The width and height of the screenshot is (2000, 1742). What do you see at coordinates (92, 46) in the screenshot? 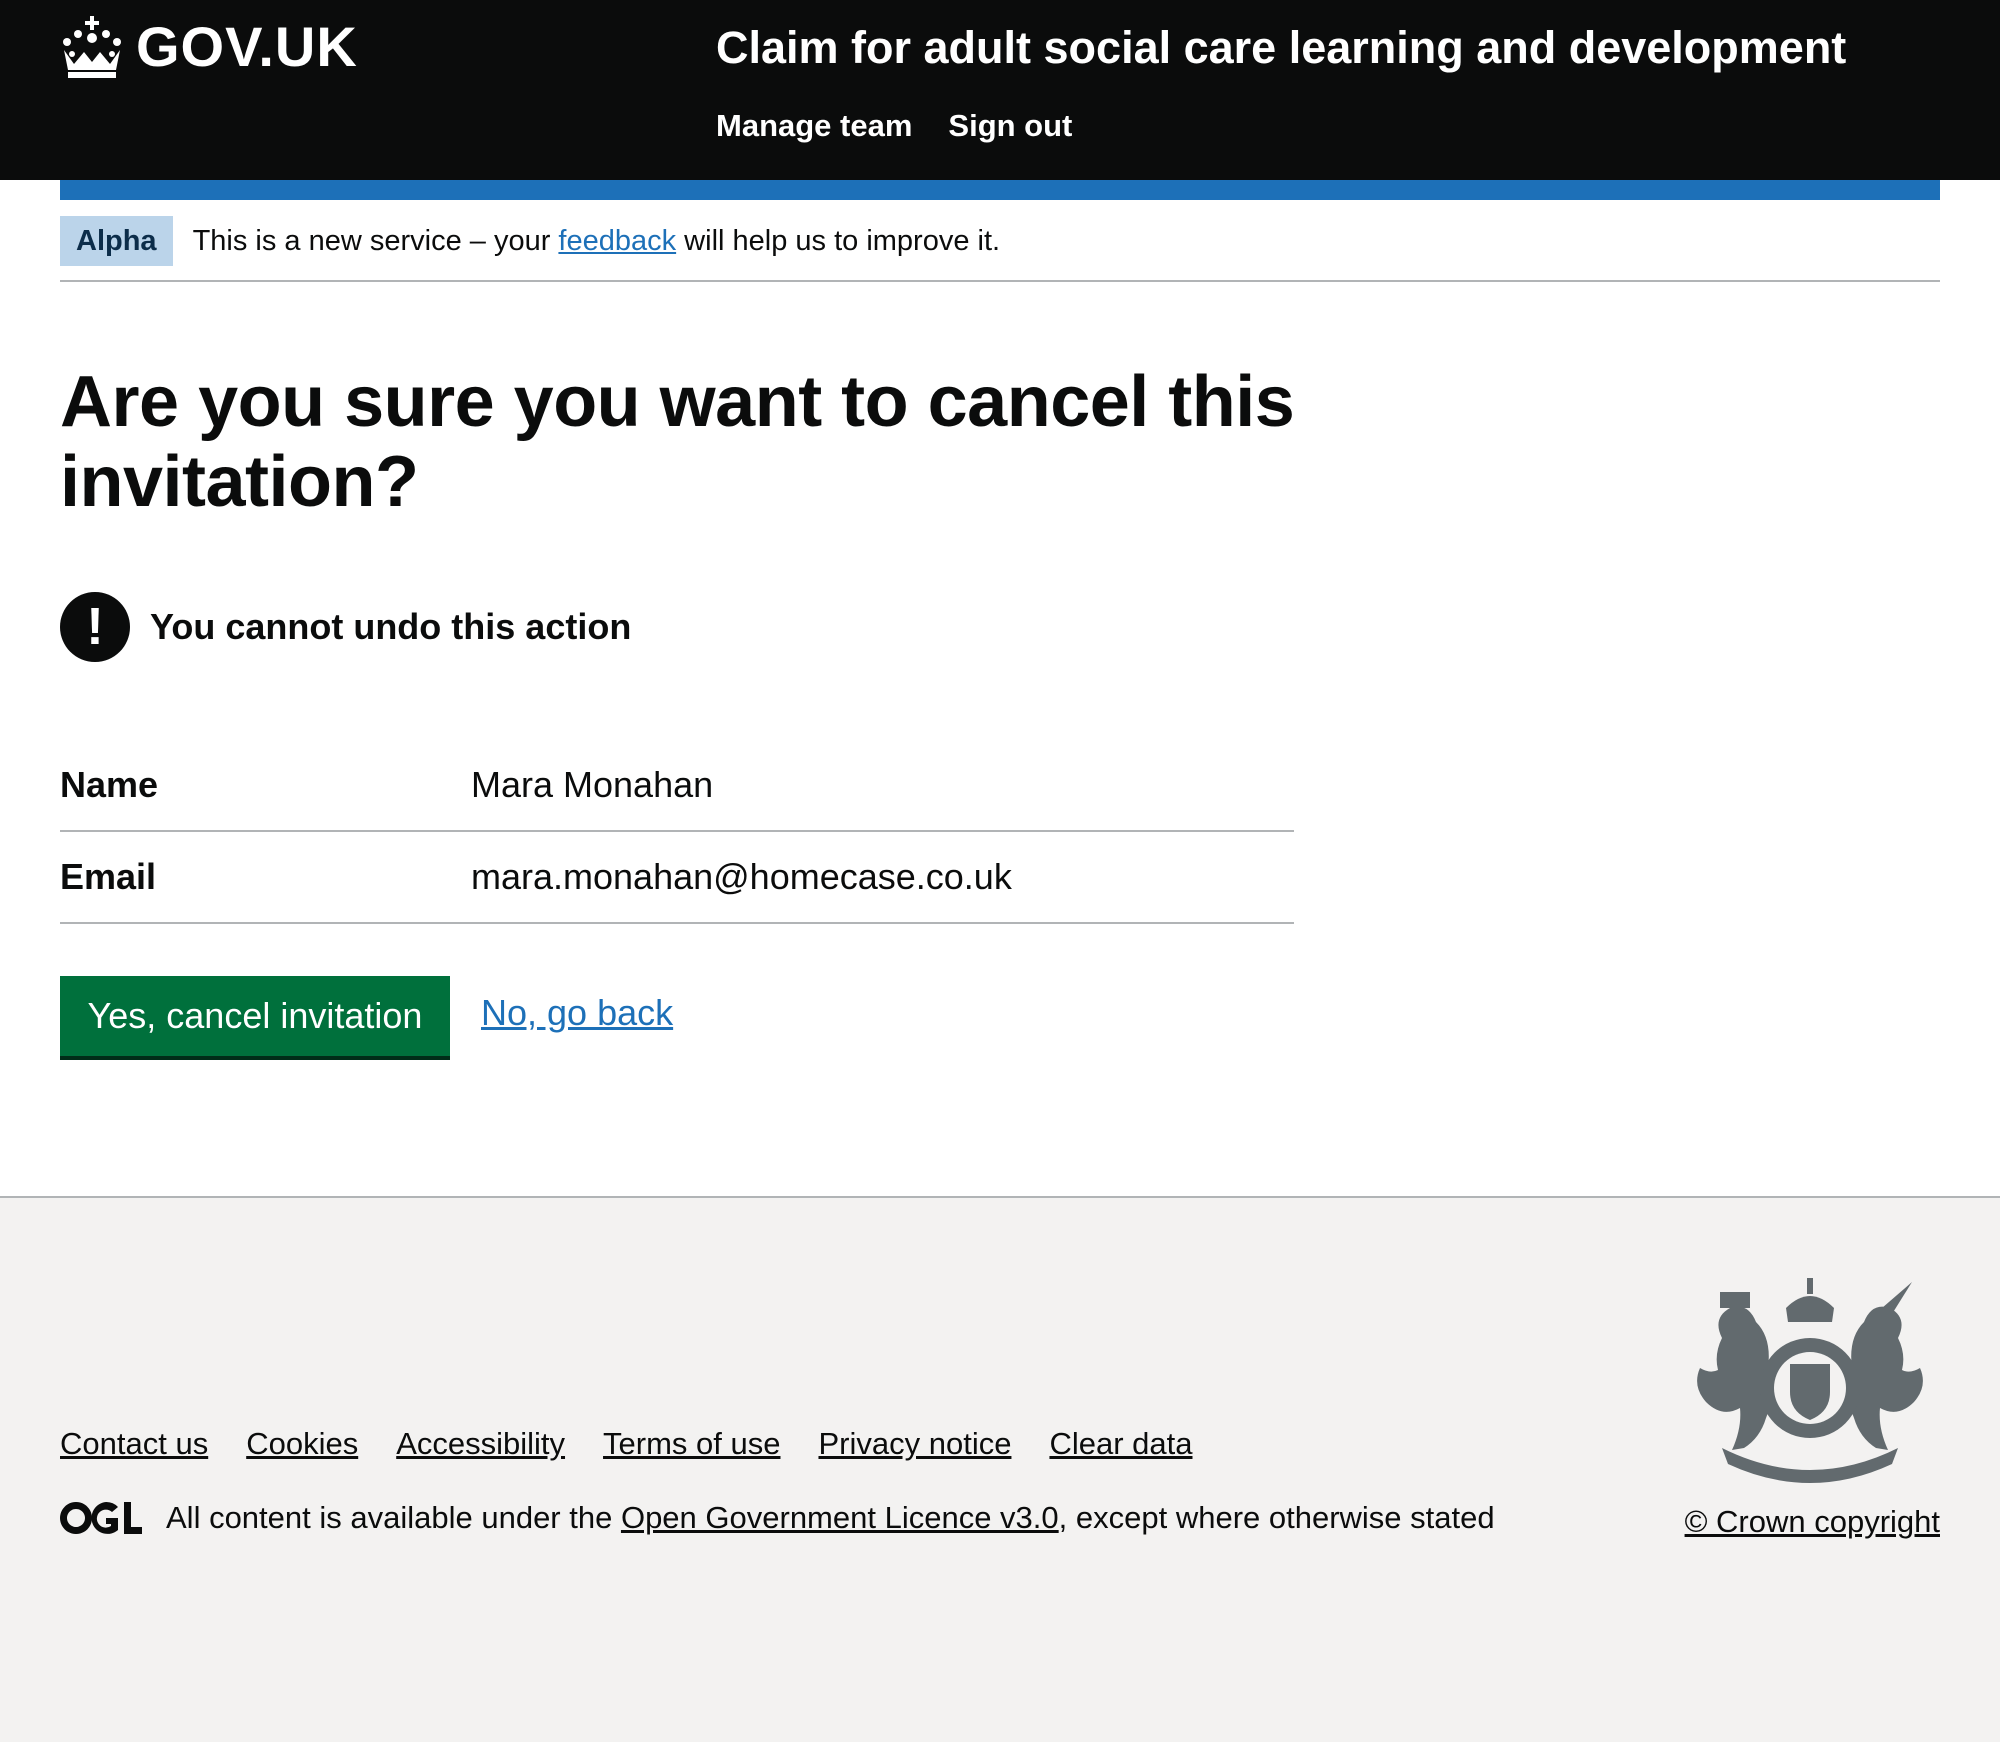
I see `crown-icon` at bounding box center [92, 46].